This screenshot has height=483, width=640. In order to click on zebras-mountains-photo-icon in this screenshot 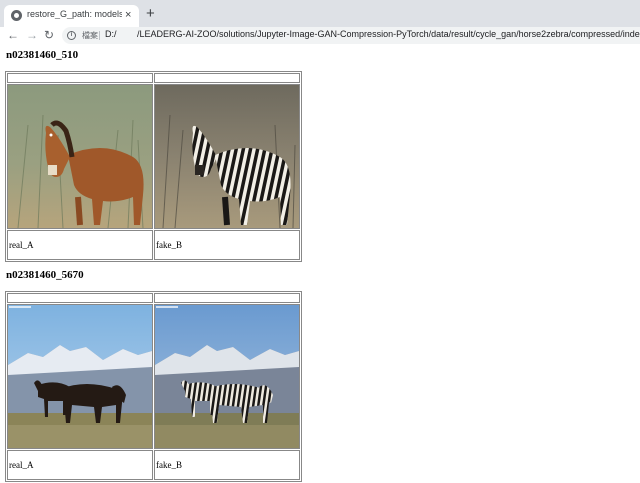, I will do `click(227, 376)`.